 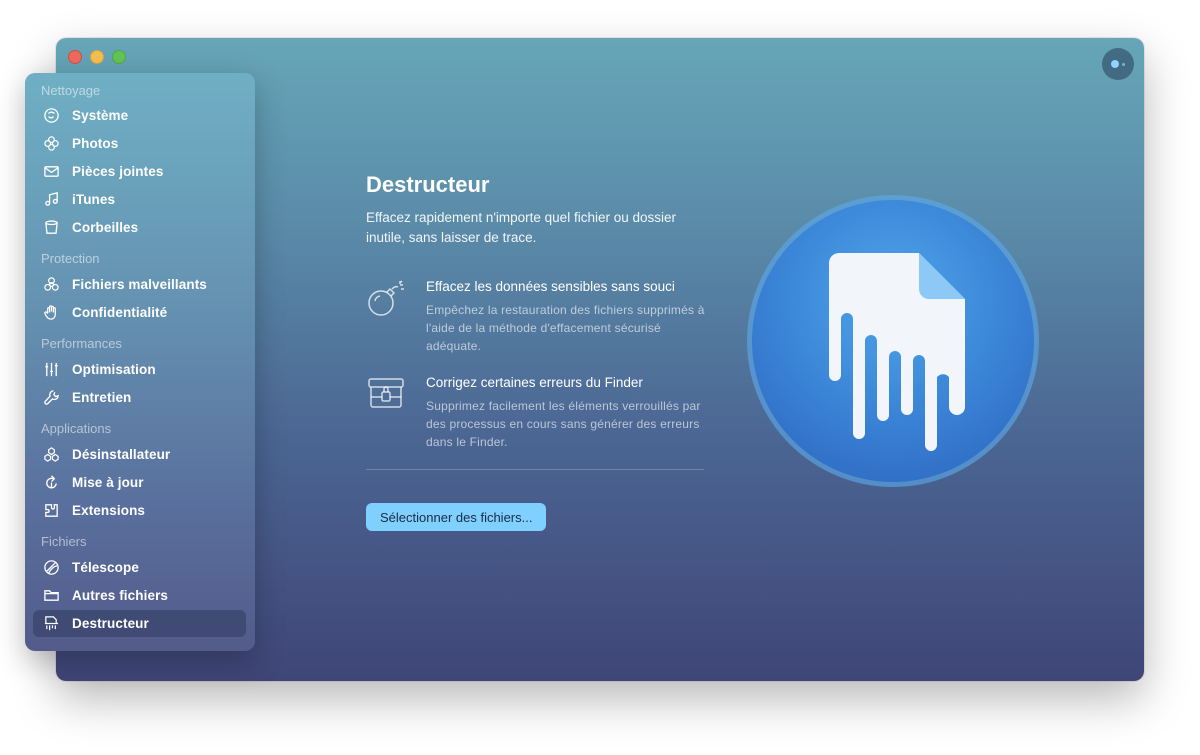 What do you see at coordinates (75, 57) in the screenshot?
I see `close-window-button` at bounding box center [75, 57].